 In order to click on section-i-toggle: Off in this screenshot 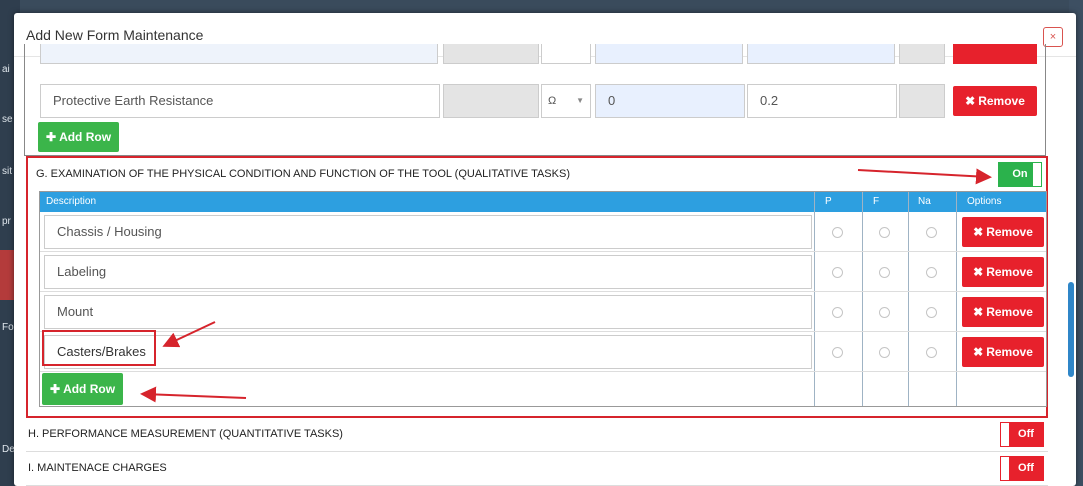, I will do `click(1022, 468)`.